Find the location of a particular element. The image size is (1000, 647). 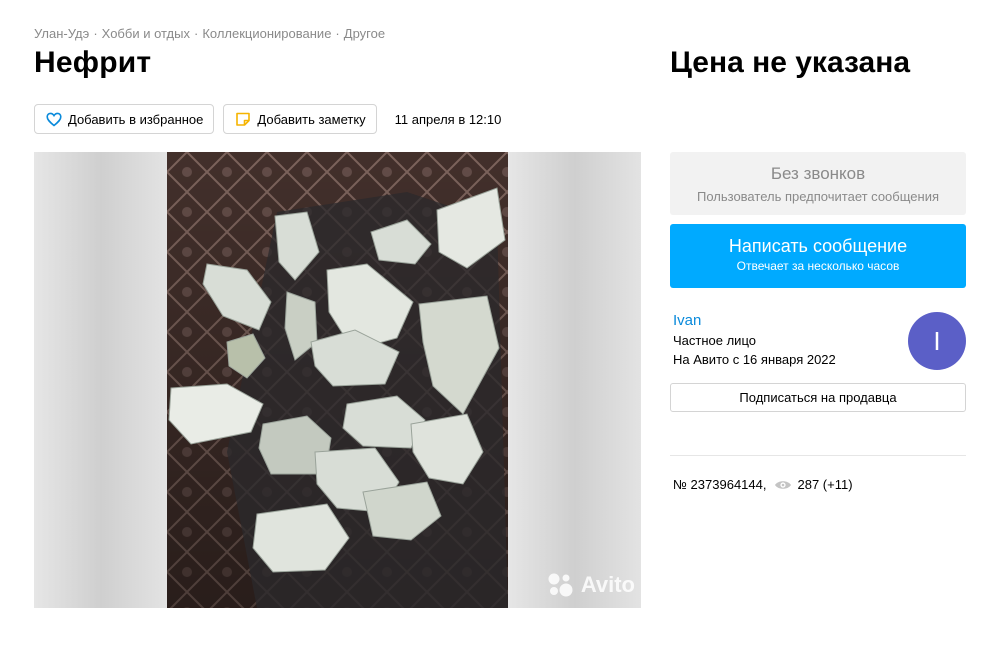

no-calls-subtitle: Пользователь предпочитает сообщения is located at coordinates (817, 196).